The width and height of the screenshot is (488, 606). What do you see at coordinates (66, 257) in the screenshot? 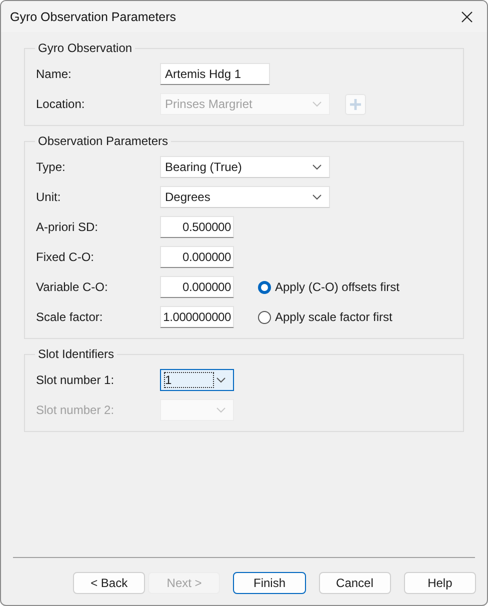
I see `field-label: Fixed C-O:` at bounding box center [66, 257].